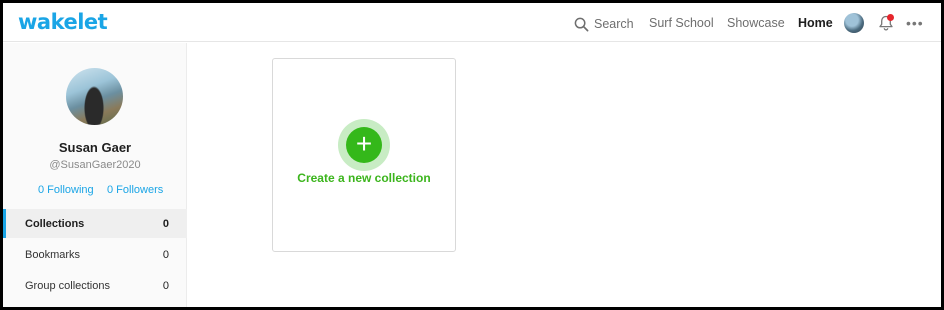 Image resolution: width=944 pixels, height=310 pixels. What do you see at coordinates (854, 23) in the screenshot?
I see `user-avatar-menu` at bounding box center [854, 23].